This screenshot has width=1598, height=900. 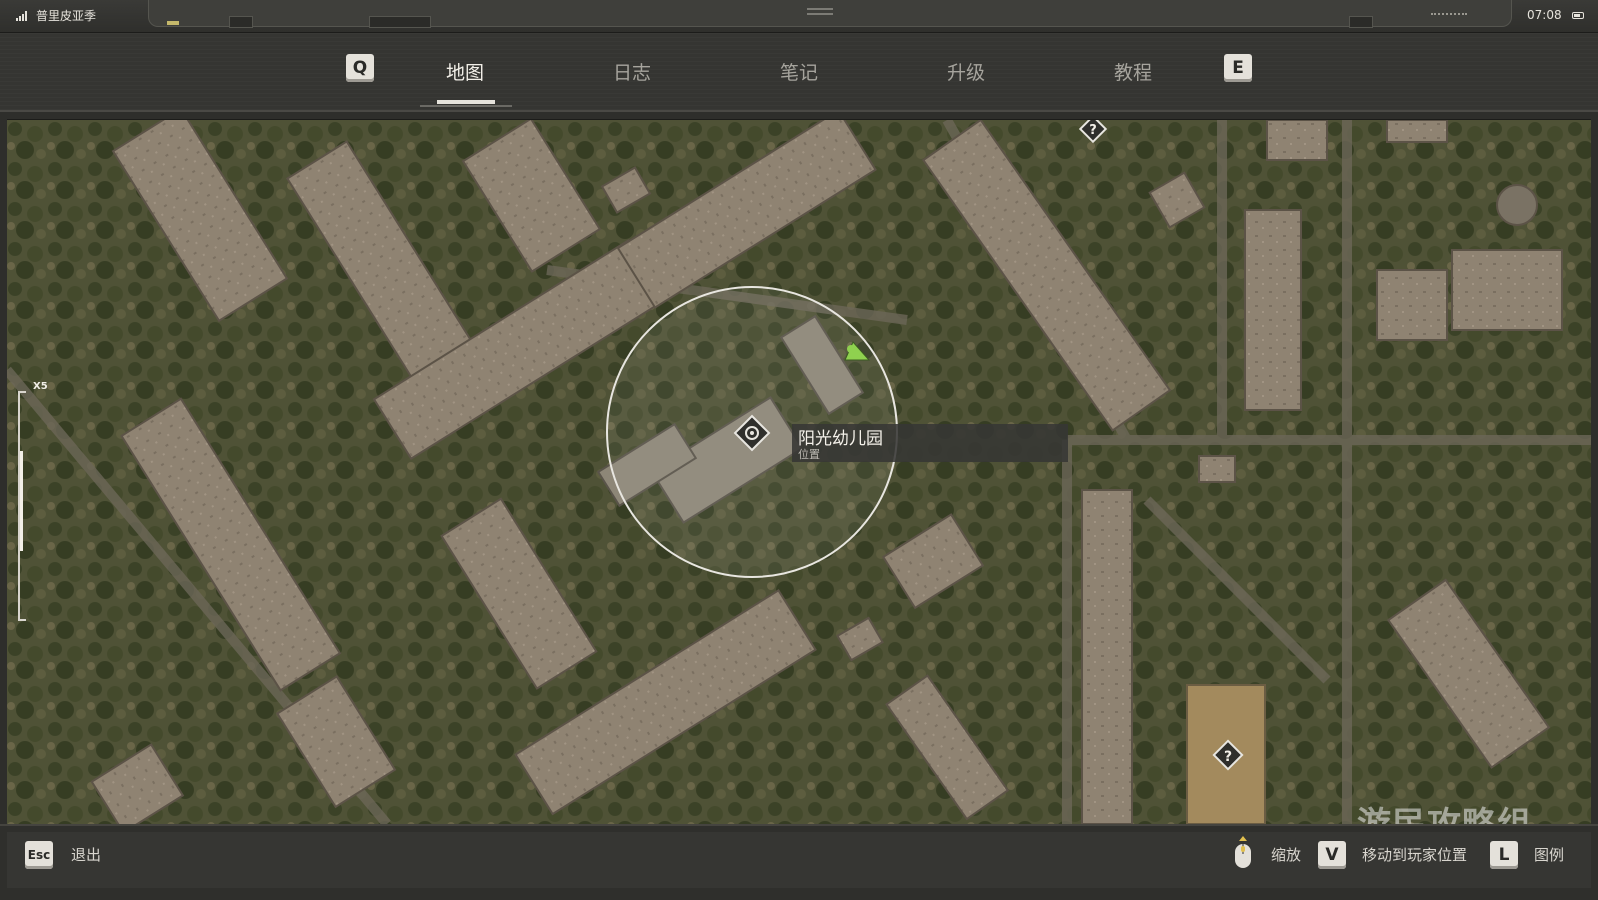 I want to click on mouse-scroll-icon, so click(x=1243, y=853).